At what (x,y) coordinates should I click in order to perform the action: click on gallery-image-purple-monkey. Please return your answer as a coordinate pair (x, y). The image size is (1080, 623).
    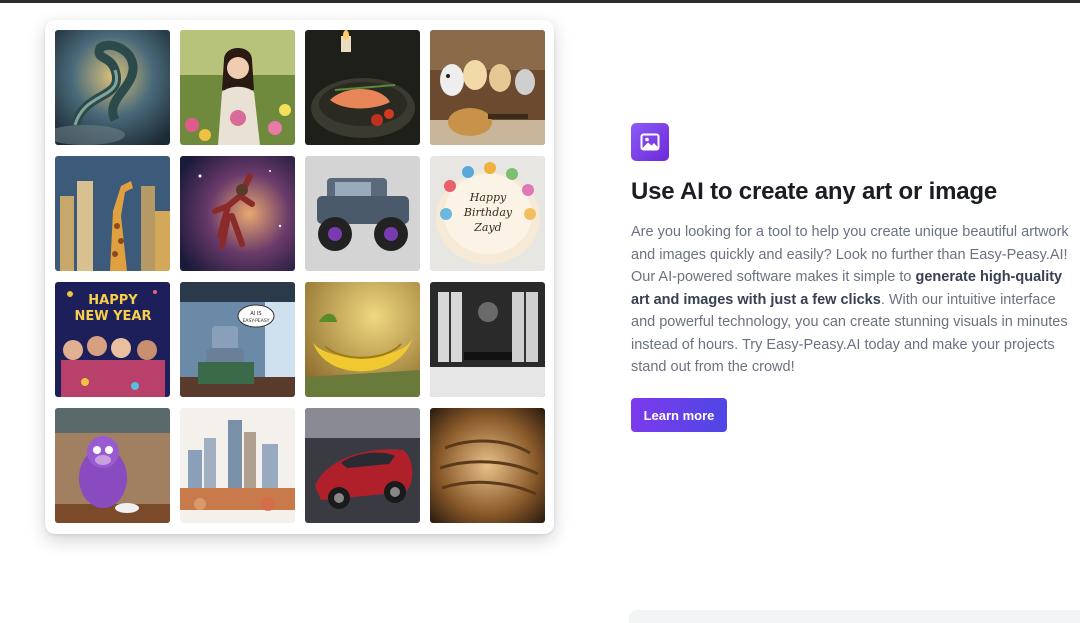
    Looking at the image, I should click on (112, 465).